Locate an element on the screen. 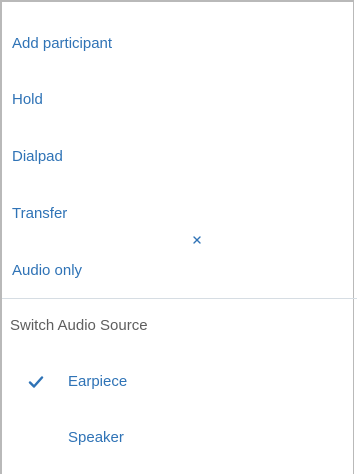  switch-audio-source-title: Switch Audio Source is located at coordinates (79, 325).